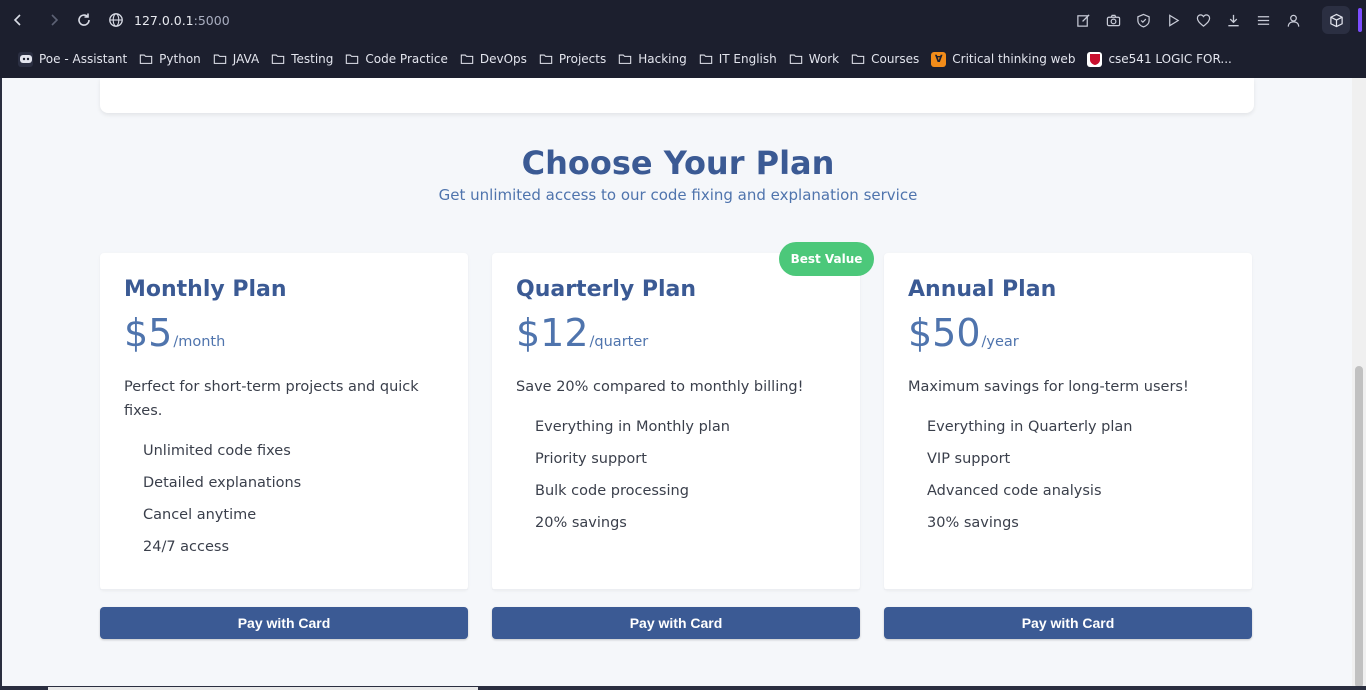  Describe the element at coordinates (174, 333) in the screenshot. I see `plan-price: $5 /month` at that location.